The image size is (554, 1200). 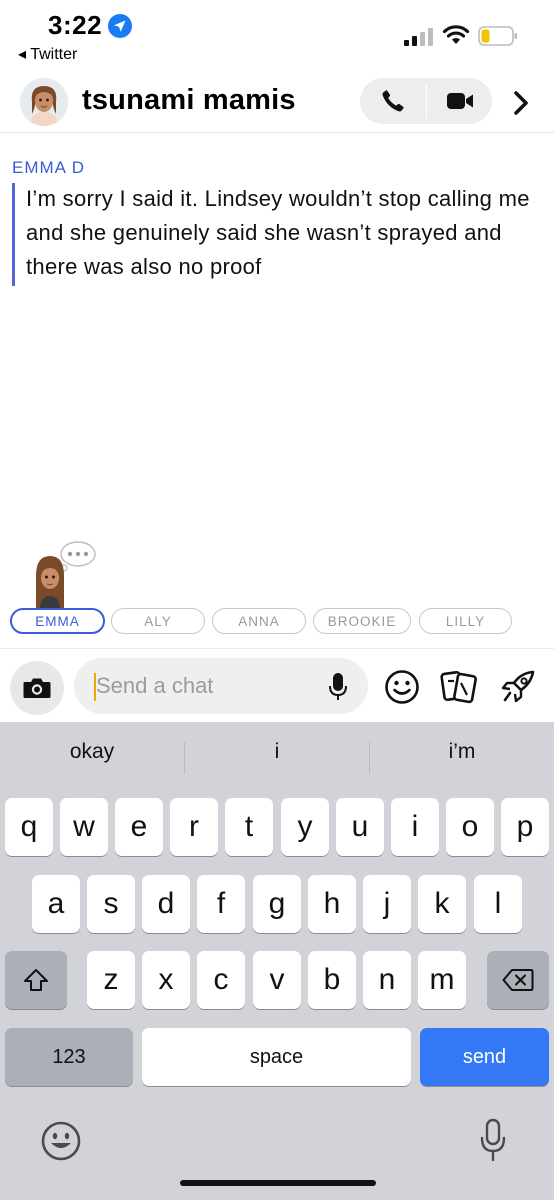 What do you see at coordinates (276, 1057) in the screenshot?
I see `space-key: space` at bounding box center [276, 1057].